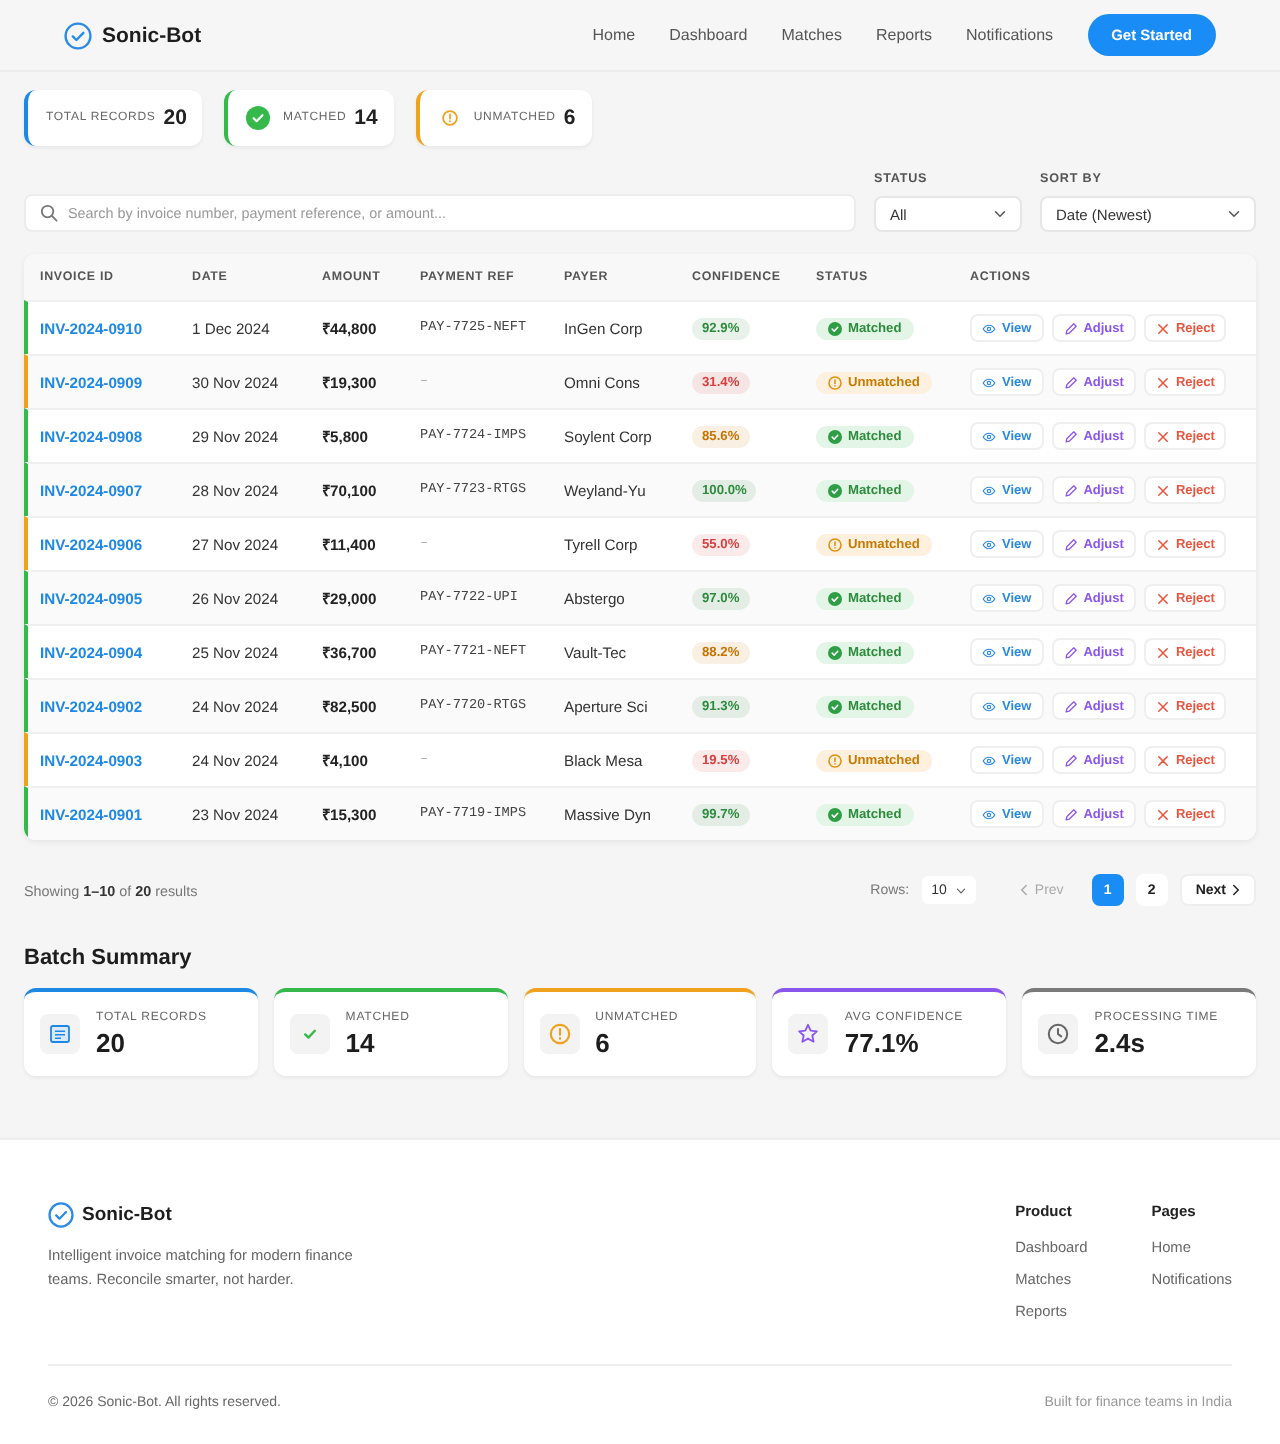 The width and height of the screenshot is (1280, 1444). Describe the element at coordinates (614, 35) in the screenshot. I see `nav-link: Home` at that location.